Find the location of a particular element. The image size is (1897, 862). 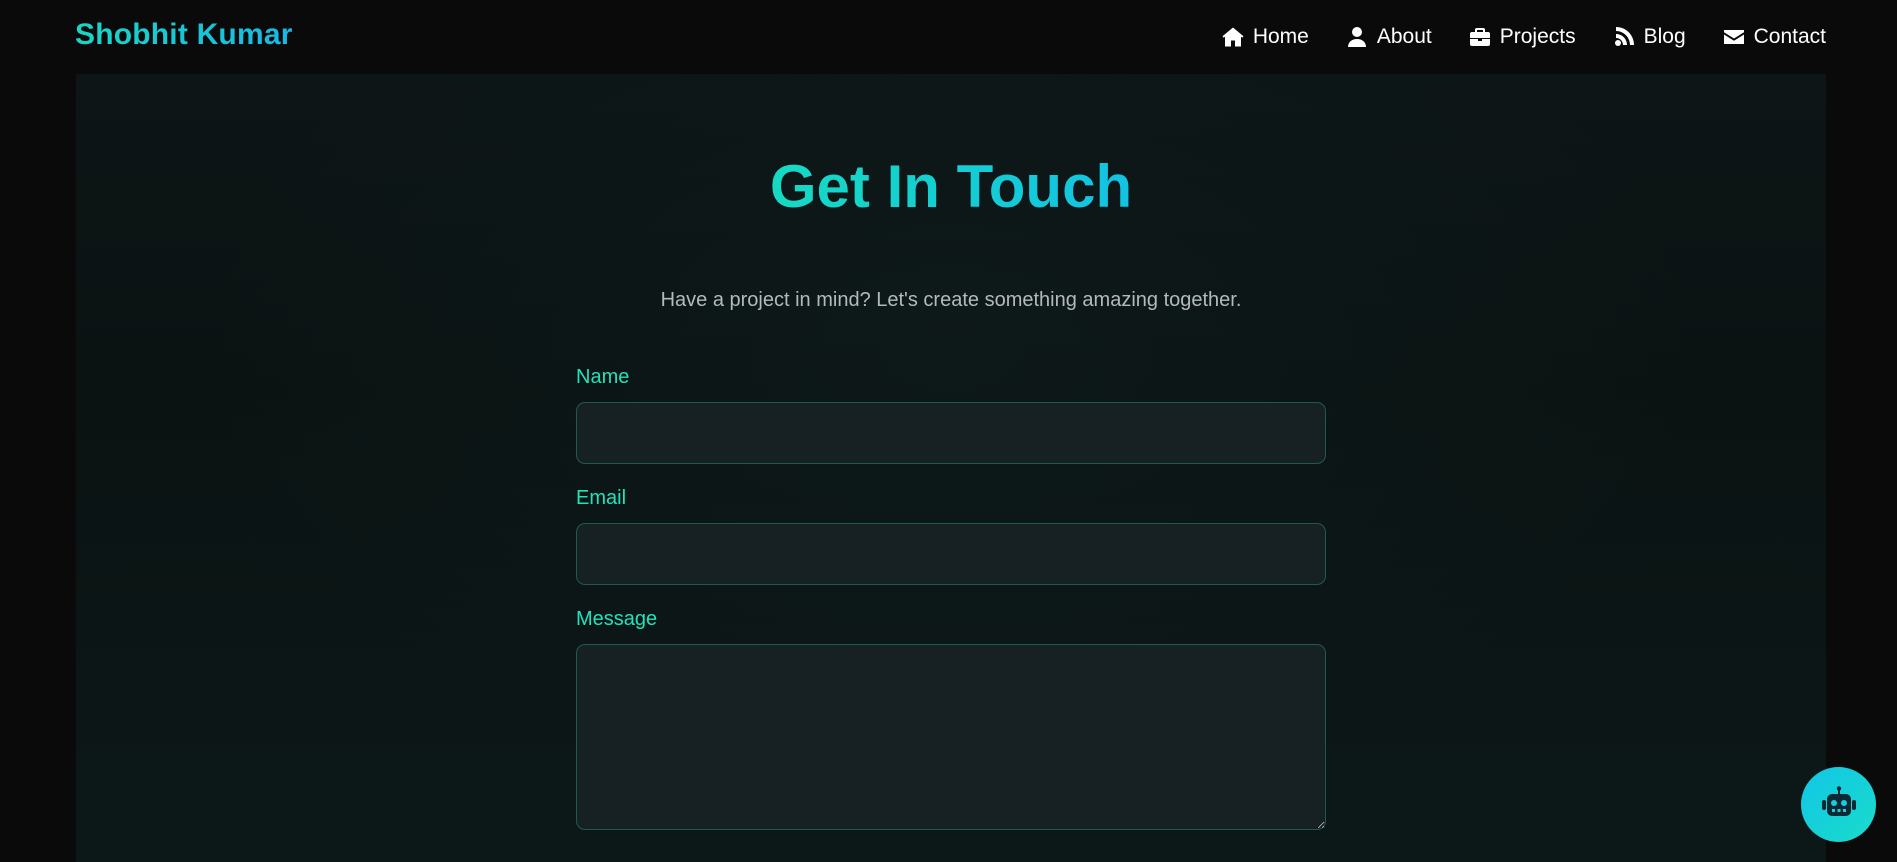

message-textarea is located at coordinates (951, 737).